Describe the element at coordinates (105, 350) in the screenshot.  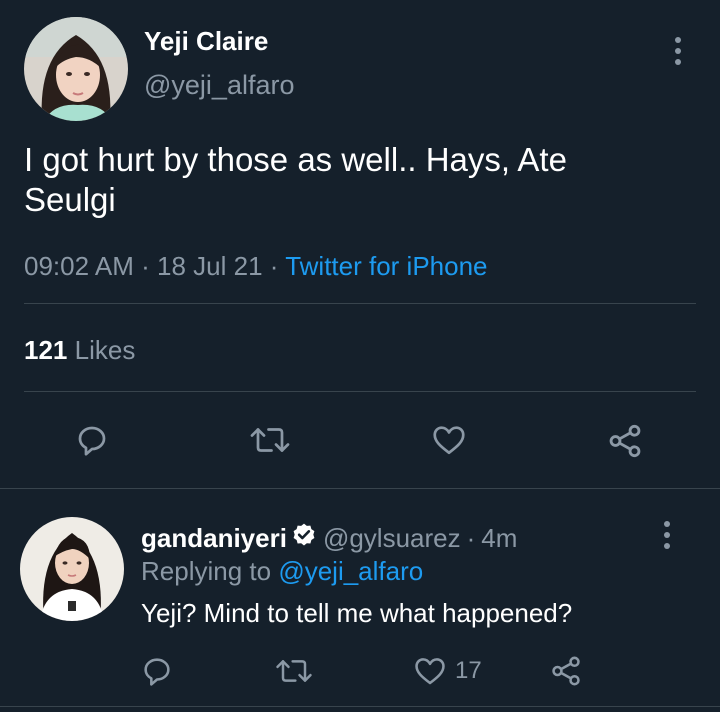
I see `likes-label: Likes` at that location.